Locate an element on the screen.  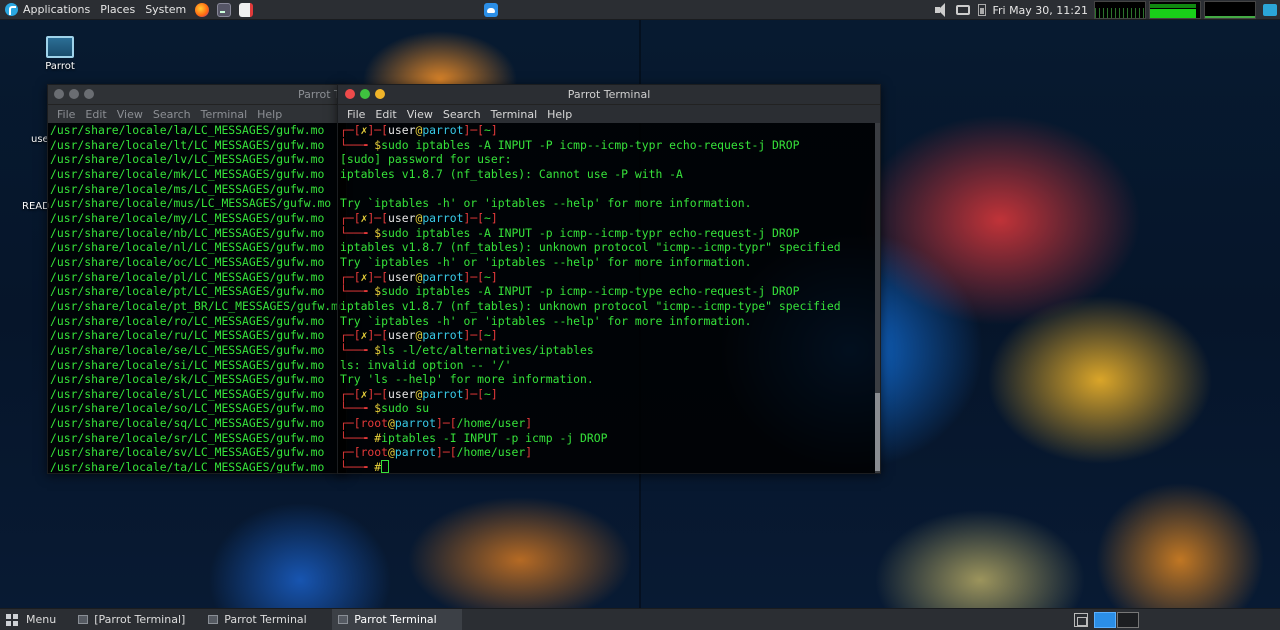
cpu-graph is located at coordinates (1120, 10).